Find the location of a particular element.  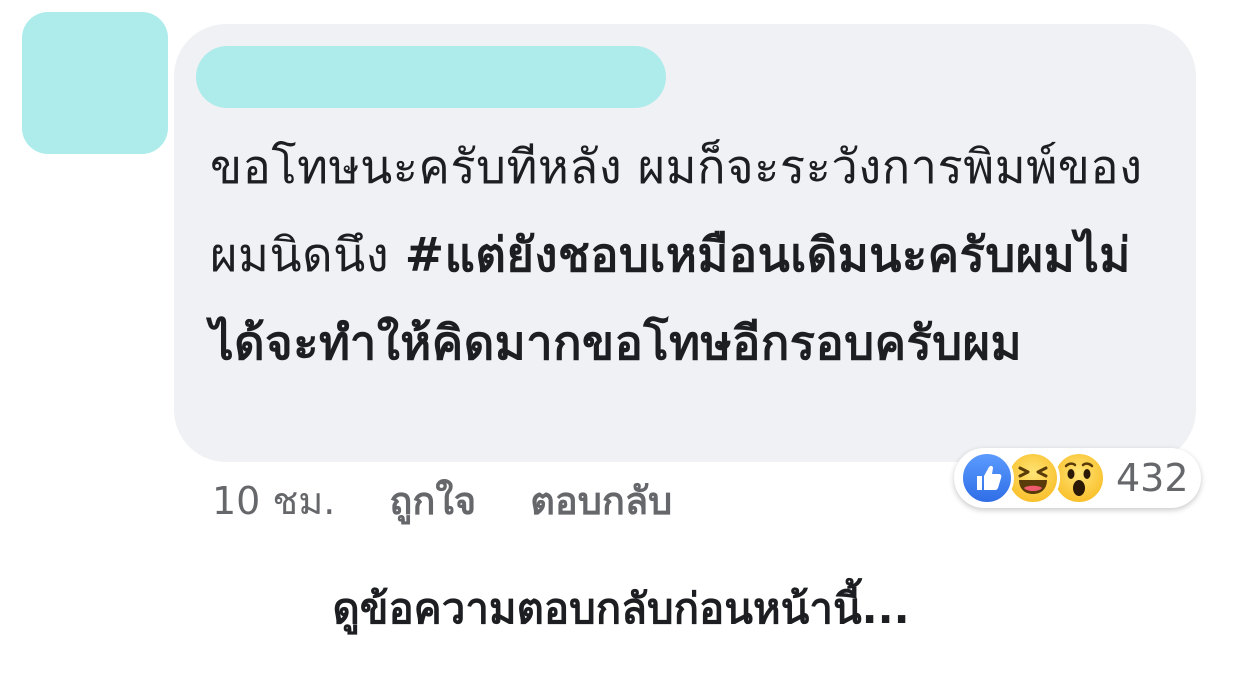

like-icon is located at coordinates (987, 478).